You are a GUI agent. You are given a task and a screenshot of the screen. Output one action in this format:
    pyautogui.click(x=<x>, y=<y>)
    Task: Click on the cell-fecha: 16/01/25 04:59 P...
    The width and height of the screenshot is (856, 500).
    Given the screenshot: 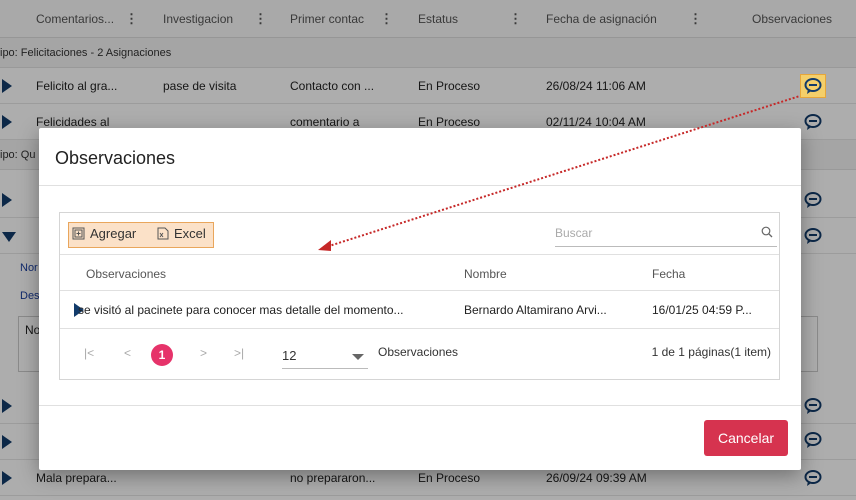 What is the action you would take?
    pyautogui.click(x=702, y=310)
    